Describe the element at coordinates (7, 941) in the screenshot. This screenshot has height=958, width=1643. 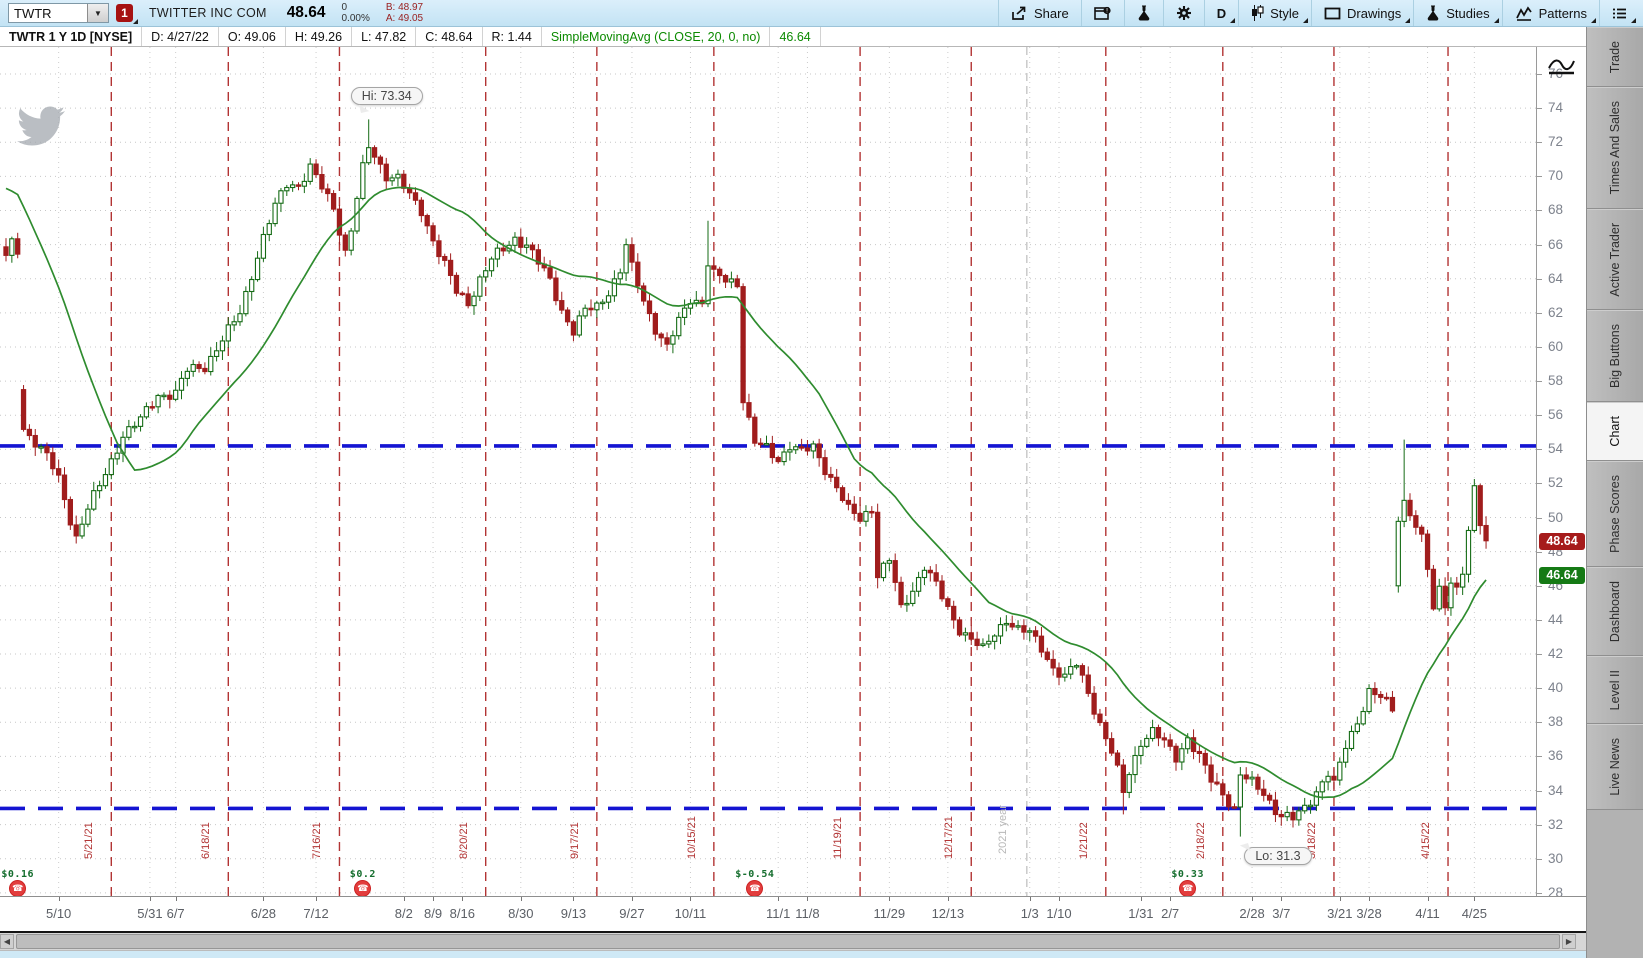
I see `scroll-left-arrow: ◀` at that location.